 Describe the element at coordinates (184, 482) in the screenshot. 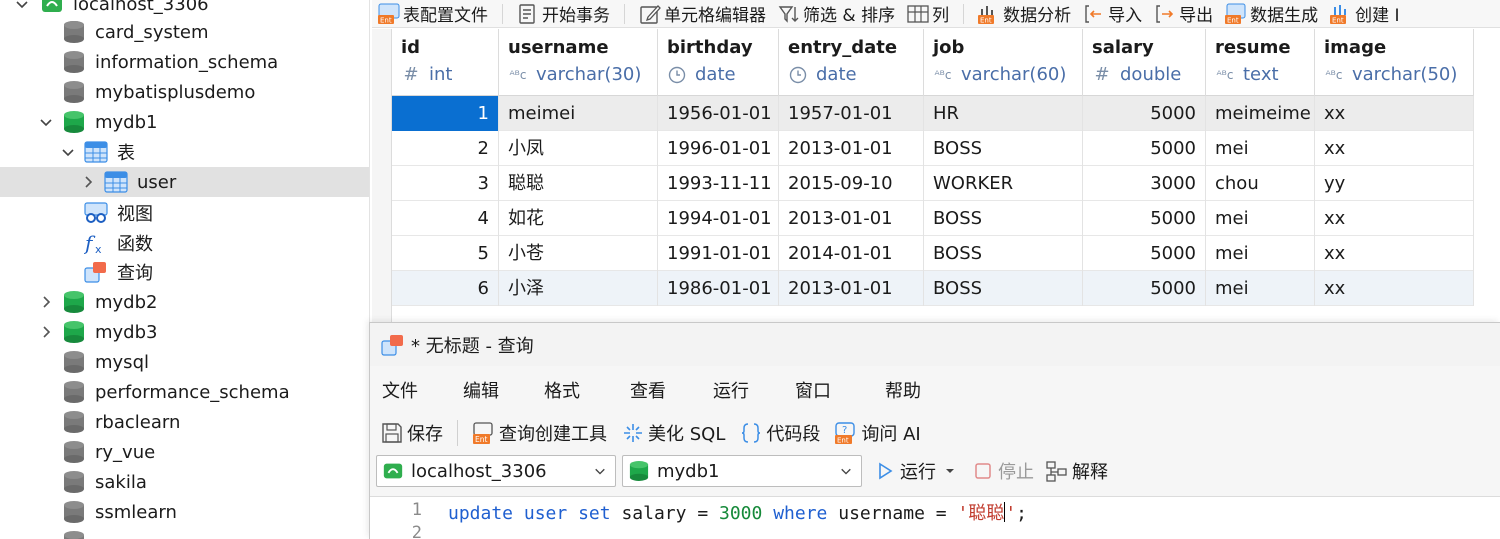

I see `tree-db-sakila: sakila` at that location.